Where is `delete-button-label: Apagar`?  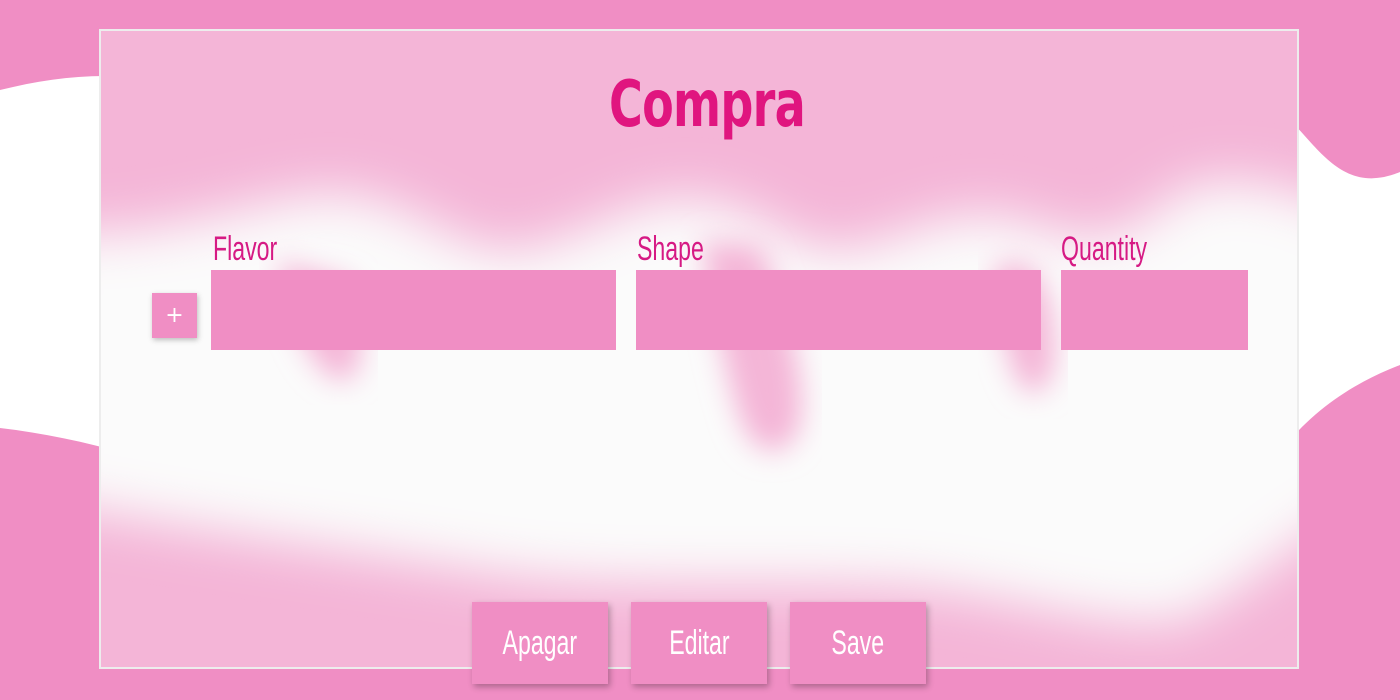
delete-button-label: Apagar is located at coordinates (540, 643).